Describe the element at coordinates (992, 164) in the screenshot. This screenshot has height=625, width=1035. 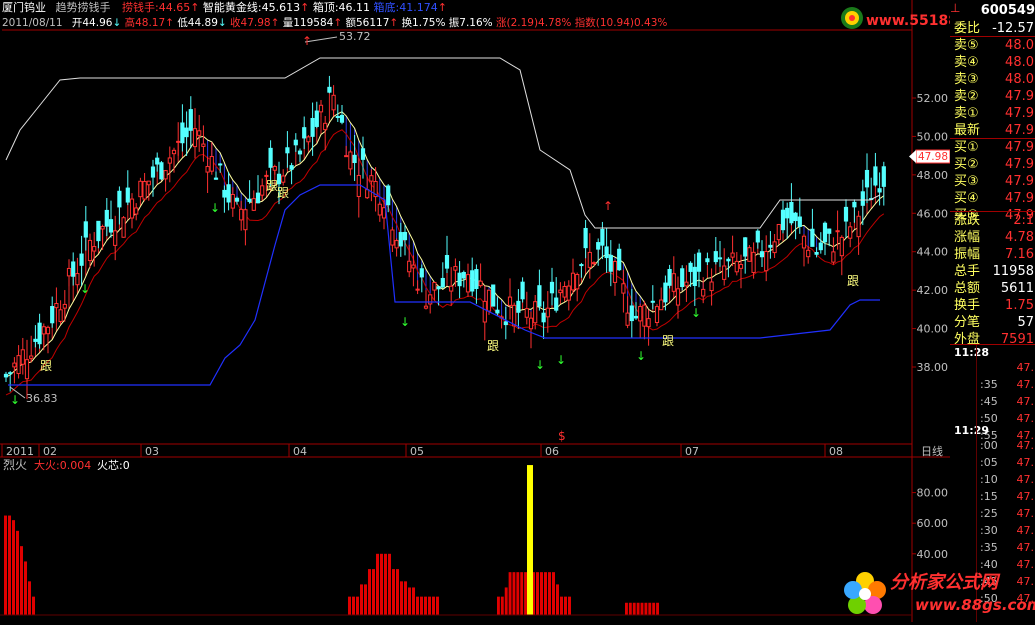
I see `bid-row: 买② 47.9` at that location.